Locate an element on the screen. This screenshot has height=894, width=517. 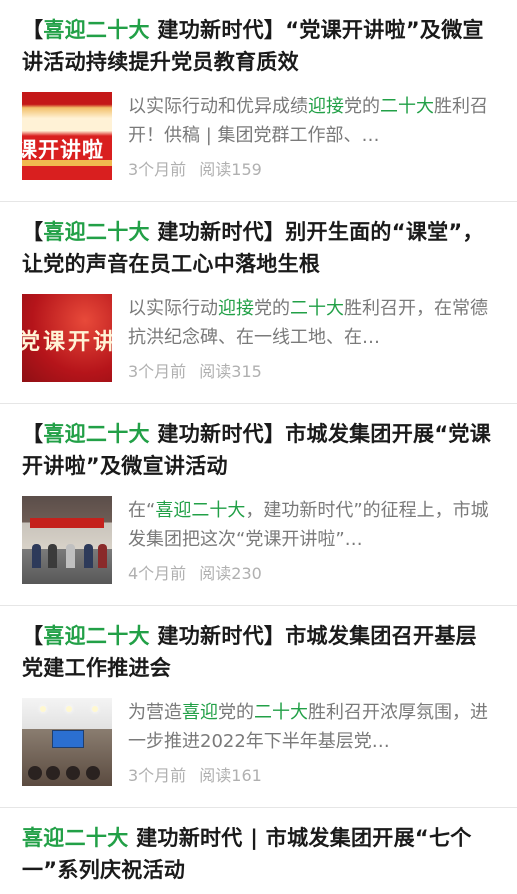
snippet-keyword-highlight: 喜迎二十大 is located at coordinates (200, 510).